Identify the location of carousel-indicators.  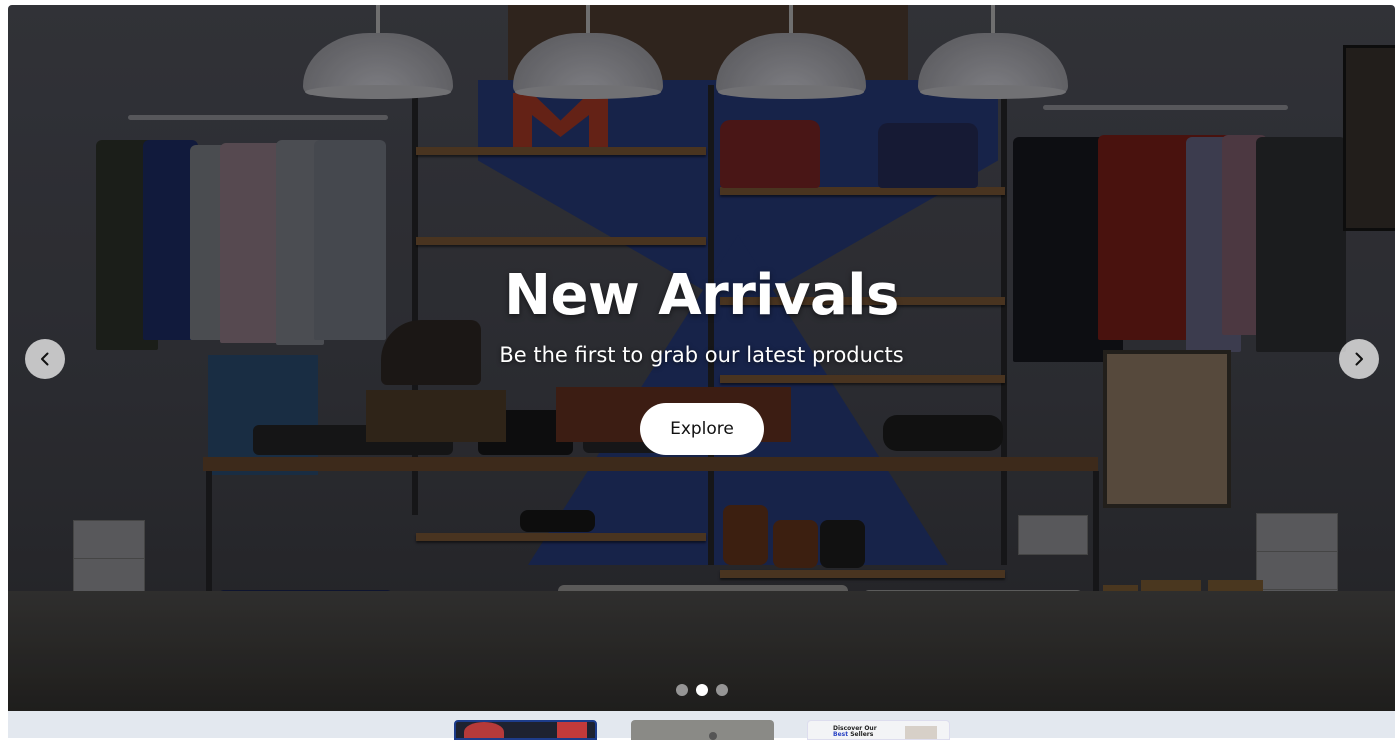
(701, 690).